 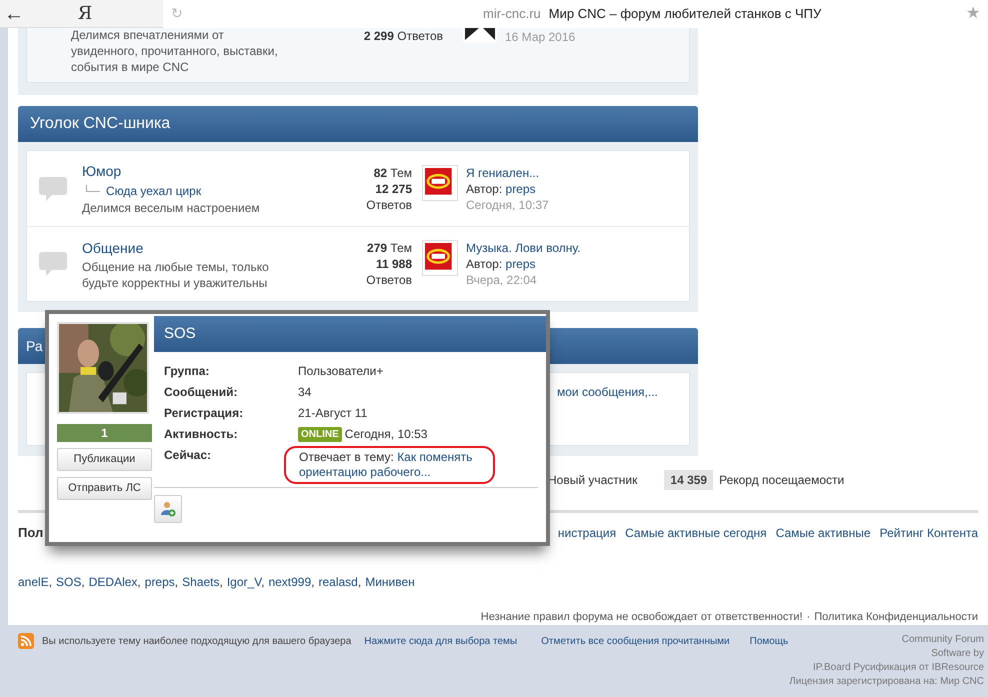 I want to click on topic-count: 82 Тем, so click(x=392, y=172).